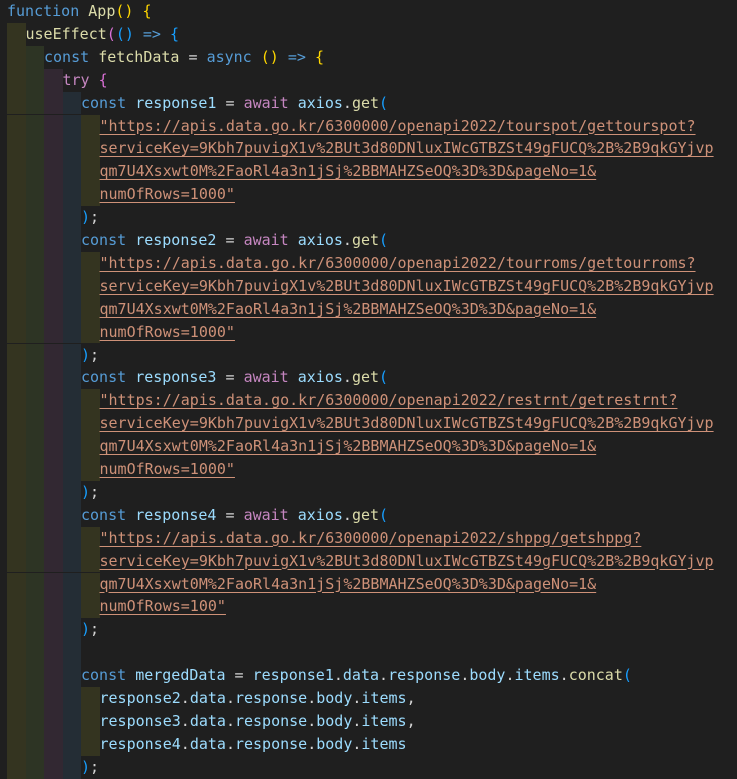 Image resolution: width=737 pixels, height=779 pixels. Describe the element at coordinates (104, 675) in the screenshot. I see `code-token: const` at that location.